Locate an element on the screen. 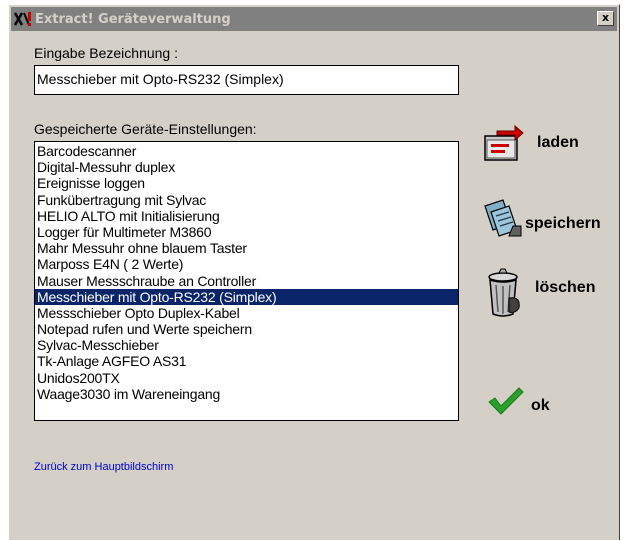 This screenshot has width=629, height=541. device-list-item: Messschieber Opto Duplex-Kabel is located at coordinates (246, 313).